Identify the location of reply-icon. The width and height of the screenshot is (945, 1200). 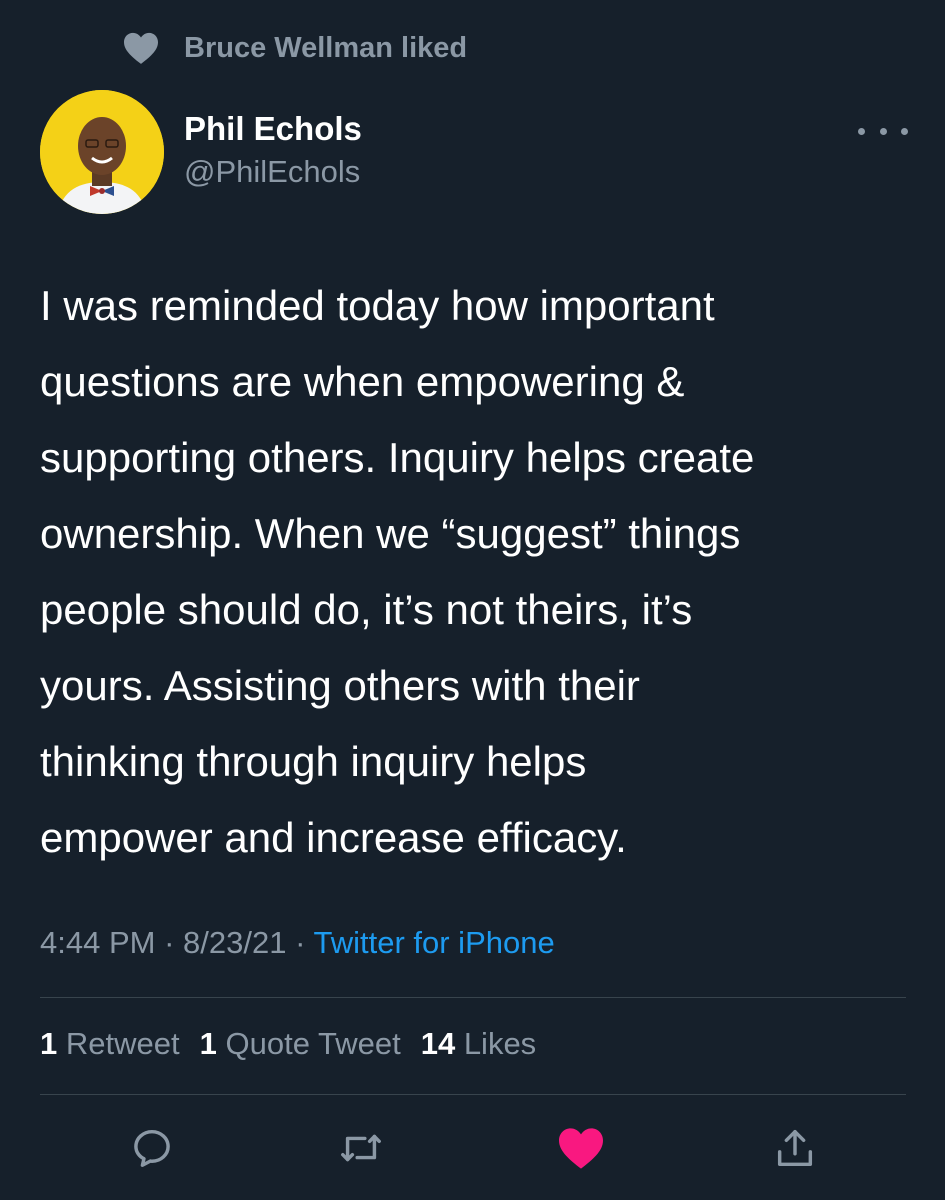
(152, 1148).